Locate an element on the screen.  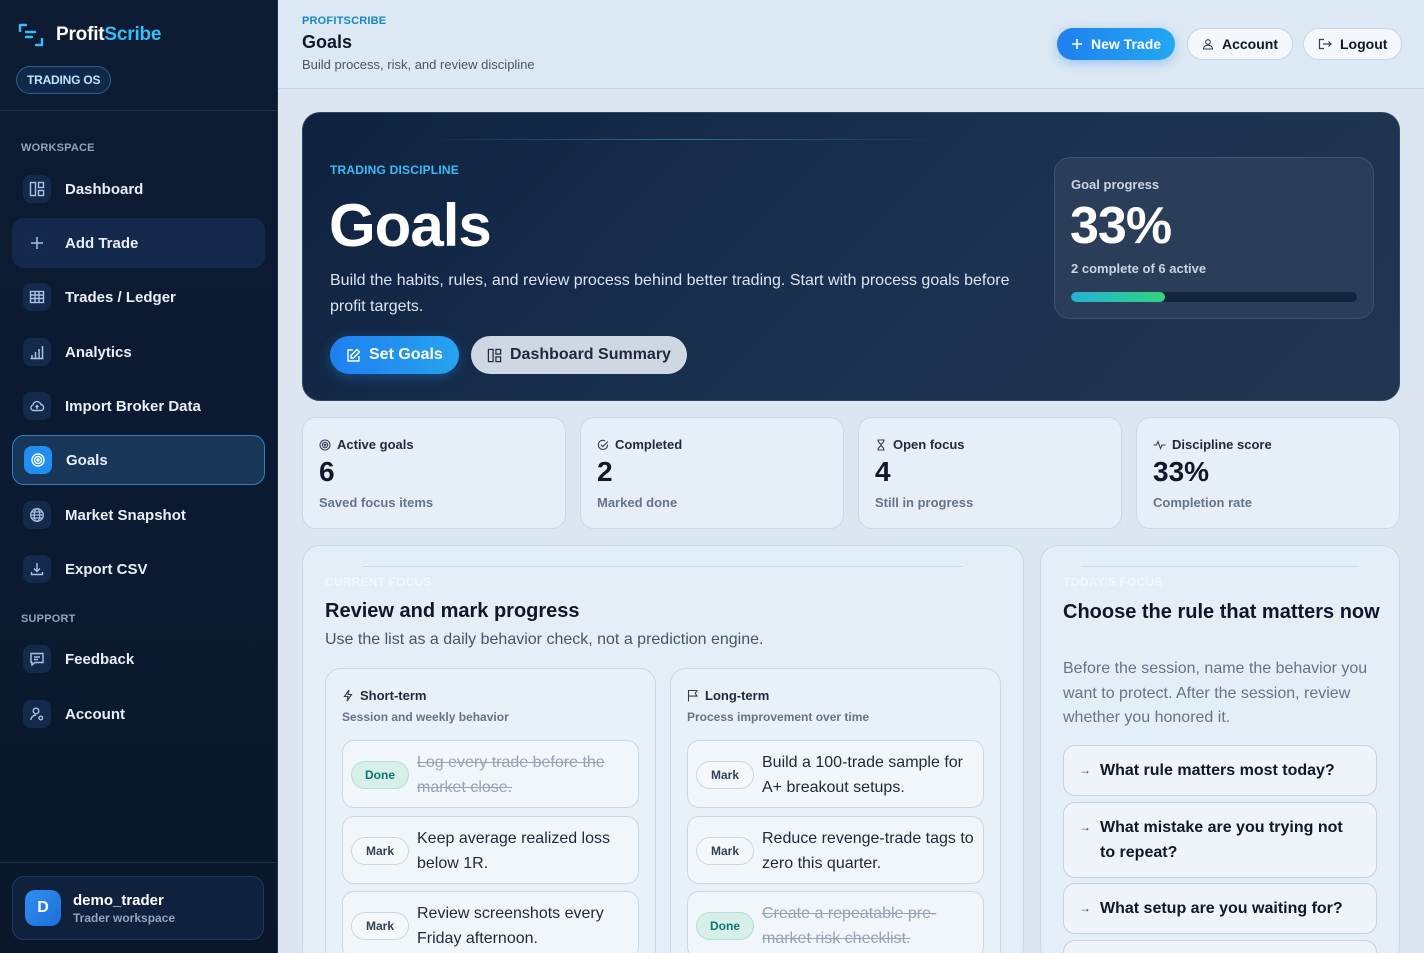
sidebar-item-trades-ledger: Trades / Ledger is located at coordinates (138, 297).